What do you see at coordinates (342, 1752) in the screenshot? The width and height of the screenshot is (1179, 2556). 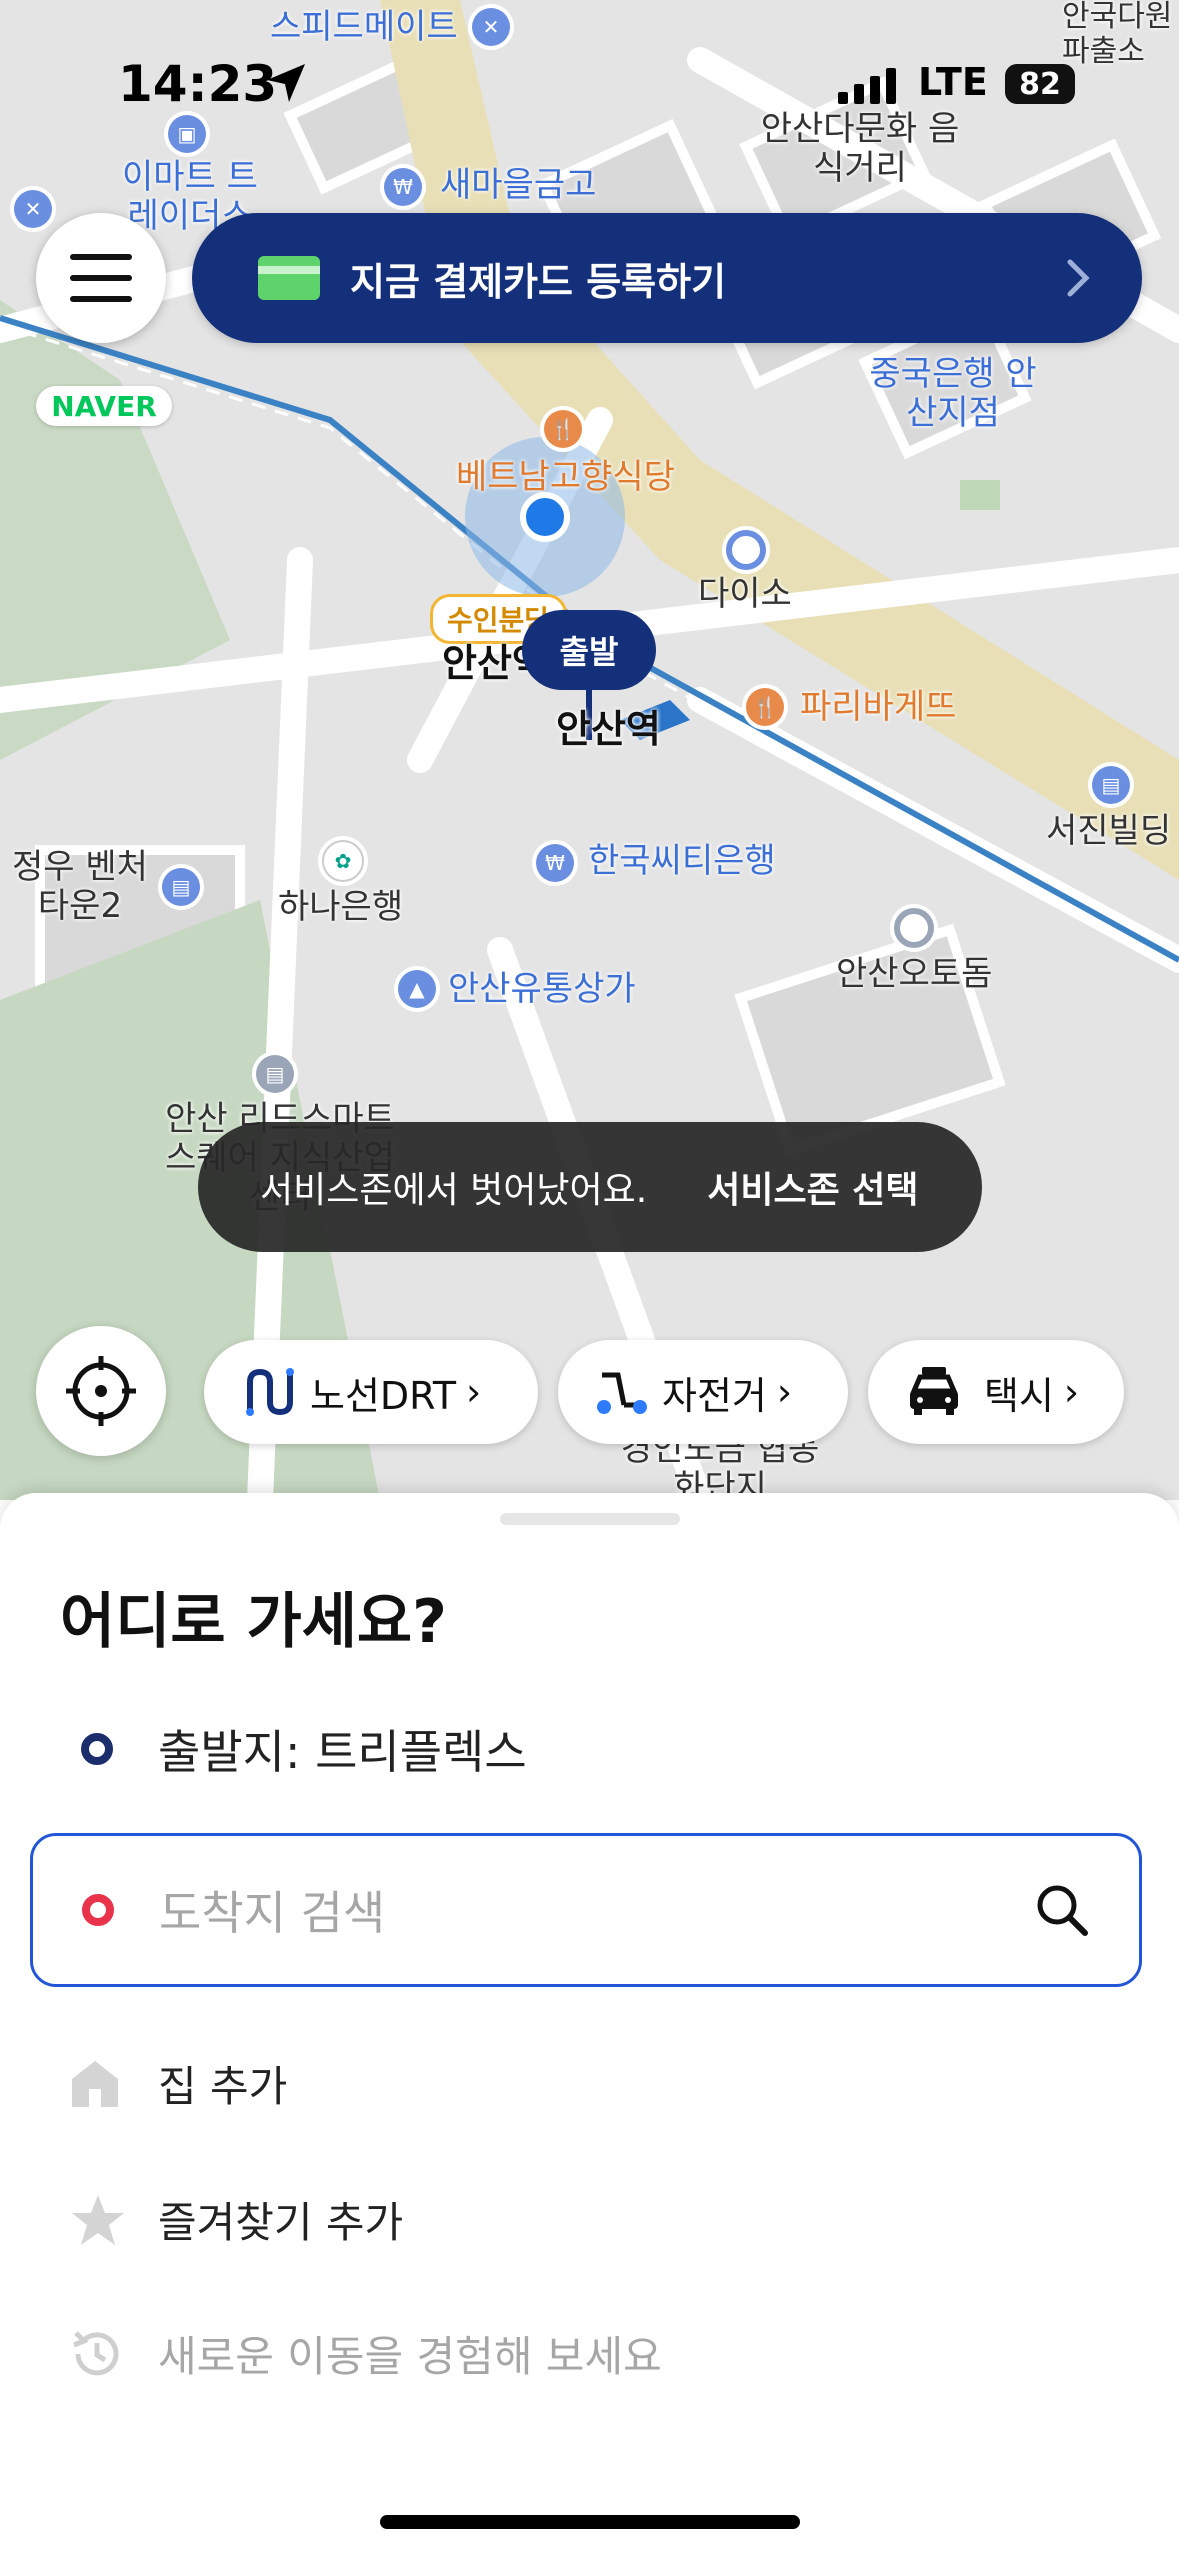 I see `origin-label: 출발지: 트리플렉스` at bounding box center [342, 1752].